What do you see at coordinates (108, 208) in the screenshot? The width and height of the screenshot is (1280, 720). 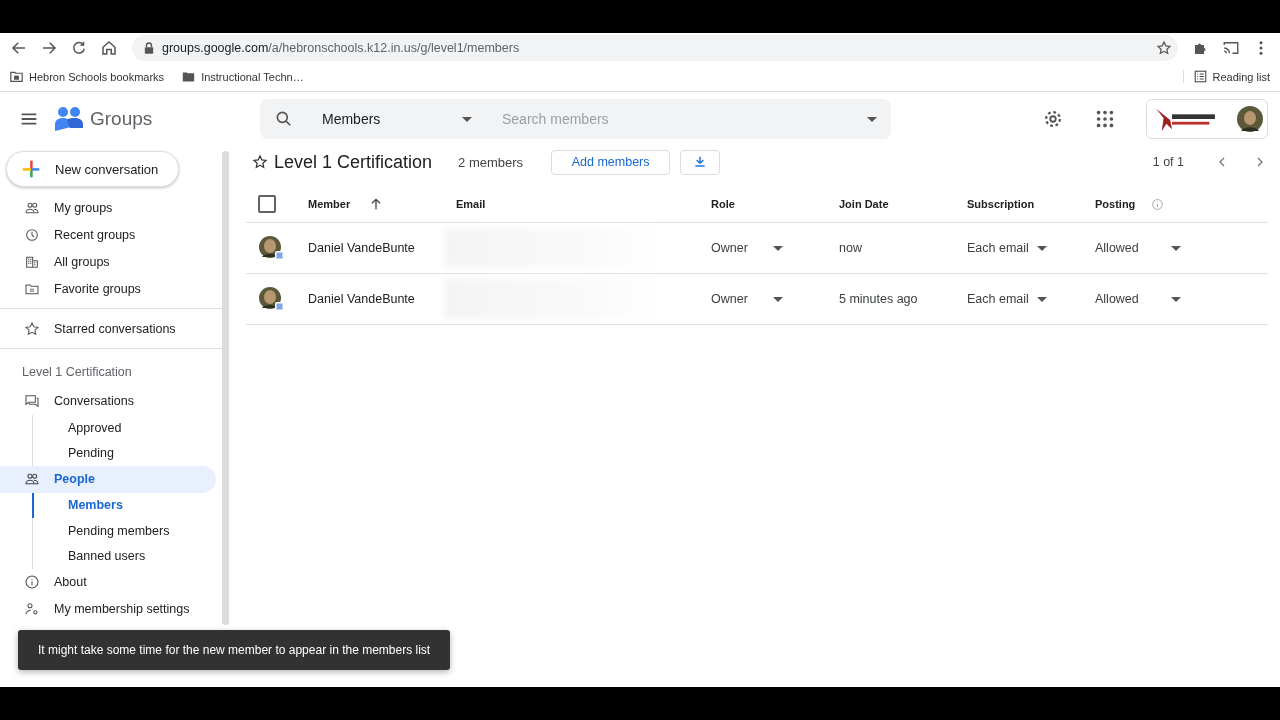 I see `nav-item: My groups` at bounding box center [108, 208].